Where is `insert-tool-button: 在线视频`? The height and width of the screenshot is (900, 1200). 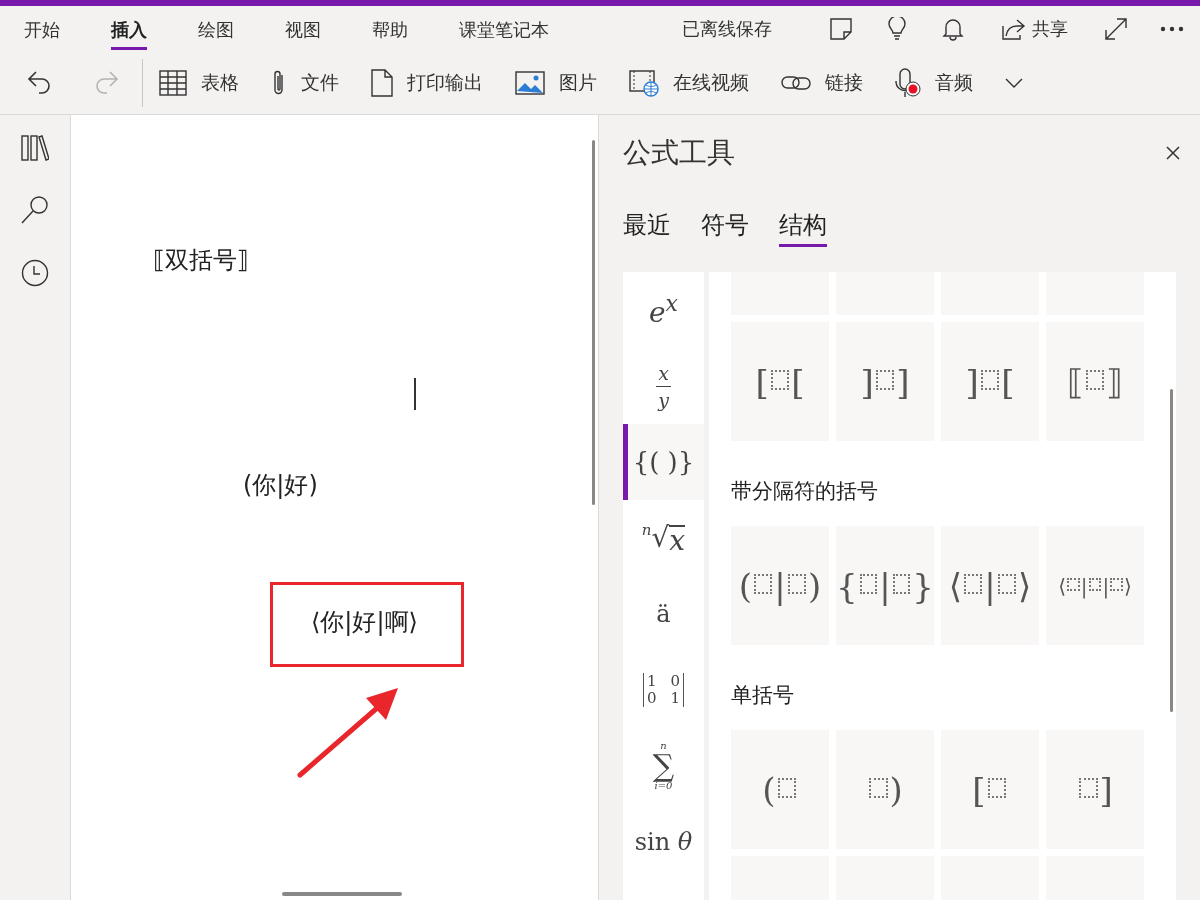
insert-tool-button: 在线视频 is located at coordinates (689, 83).